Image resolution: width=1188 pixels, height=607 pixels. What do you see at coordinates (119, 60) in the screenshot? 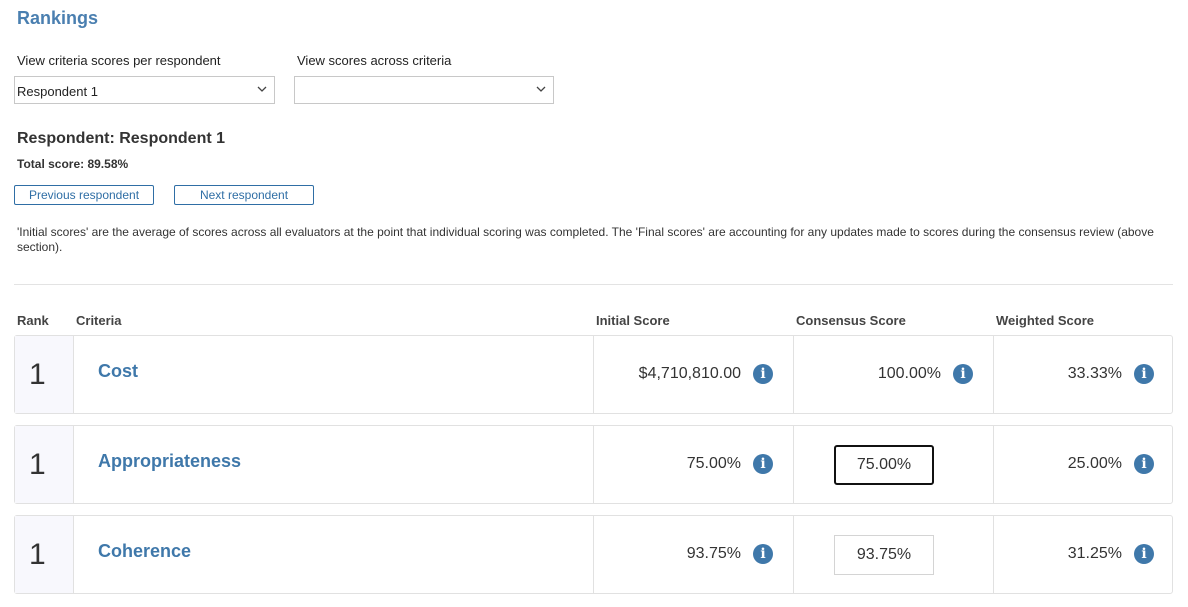
I see `per-respondent-label: View criteria scores per respondent` at bounding box center [119, 60].